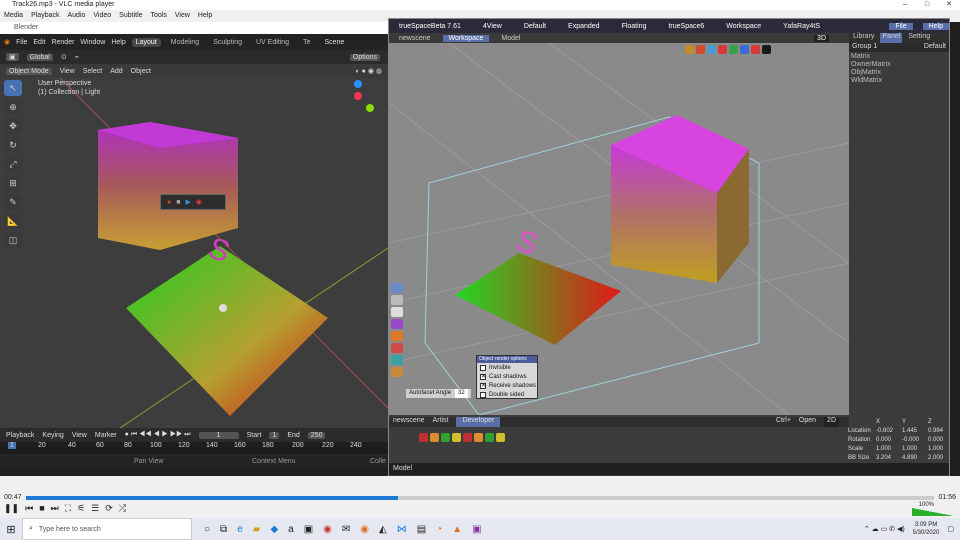  I want to click on tab-developer: Developer, so click(478, 422).